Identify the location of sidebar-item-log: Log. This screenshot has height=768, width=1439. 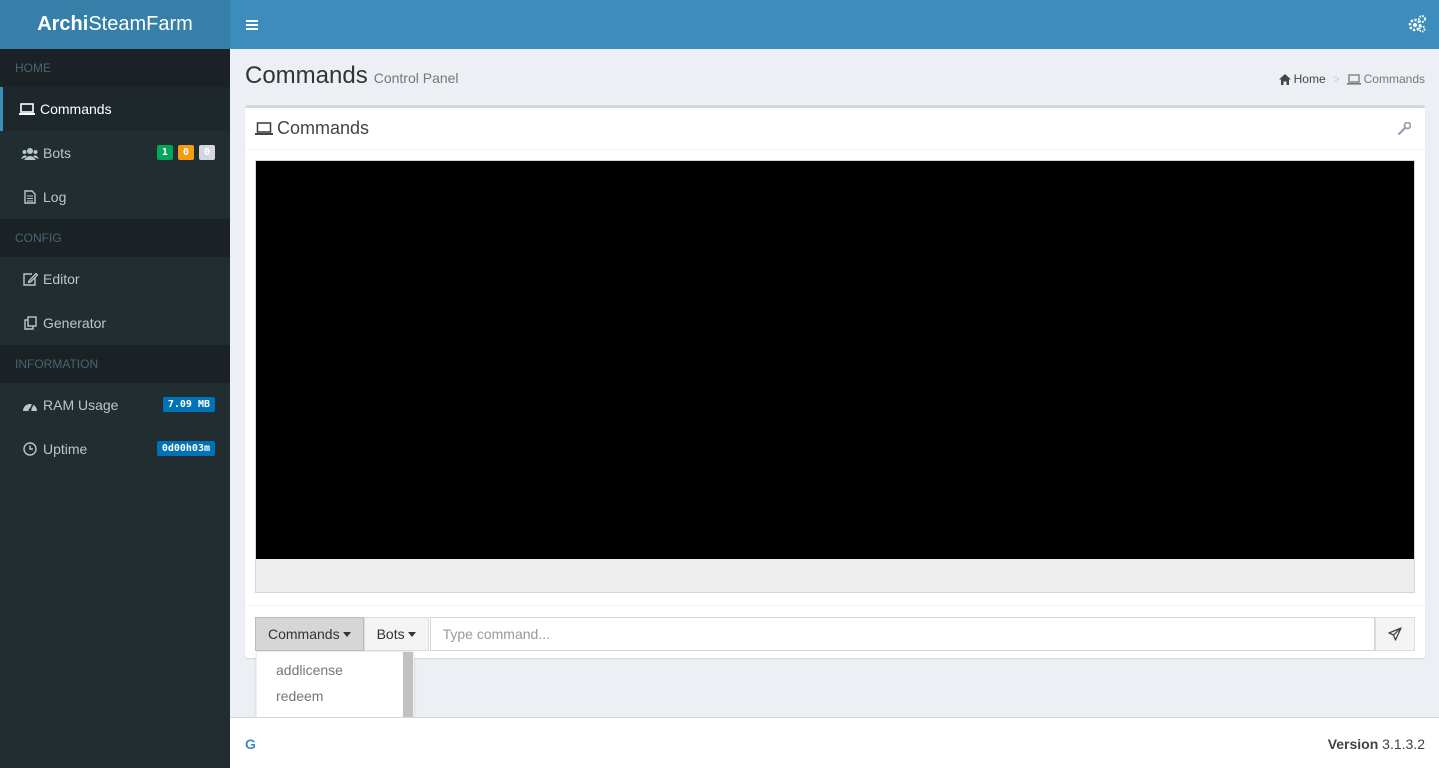
(115, 197).